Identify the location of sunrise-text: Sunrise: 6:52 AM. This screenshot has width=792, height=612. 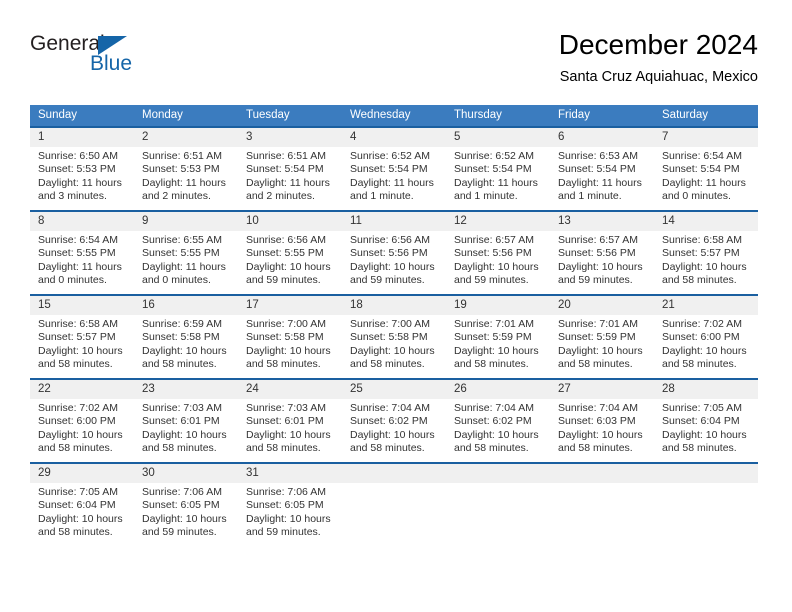
(390, 156).